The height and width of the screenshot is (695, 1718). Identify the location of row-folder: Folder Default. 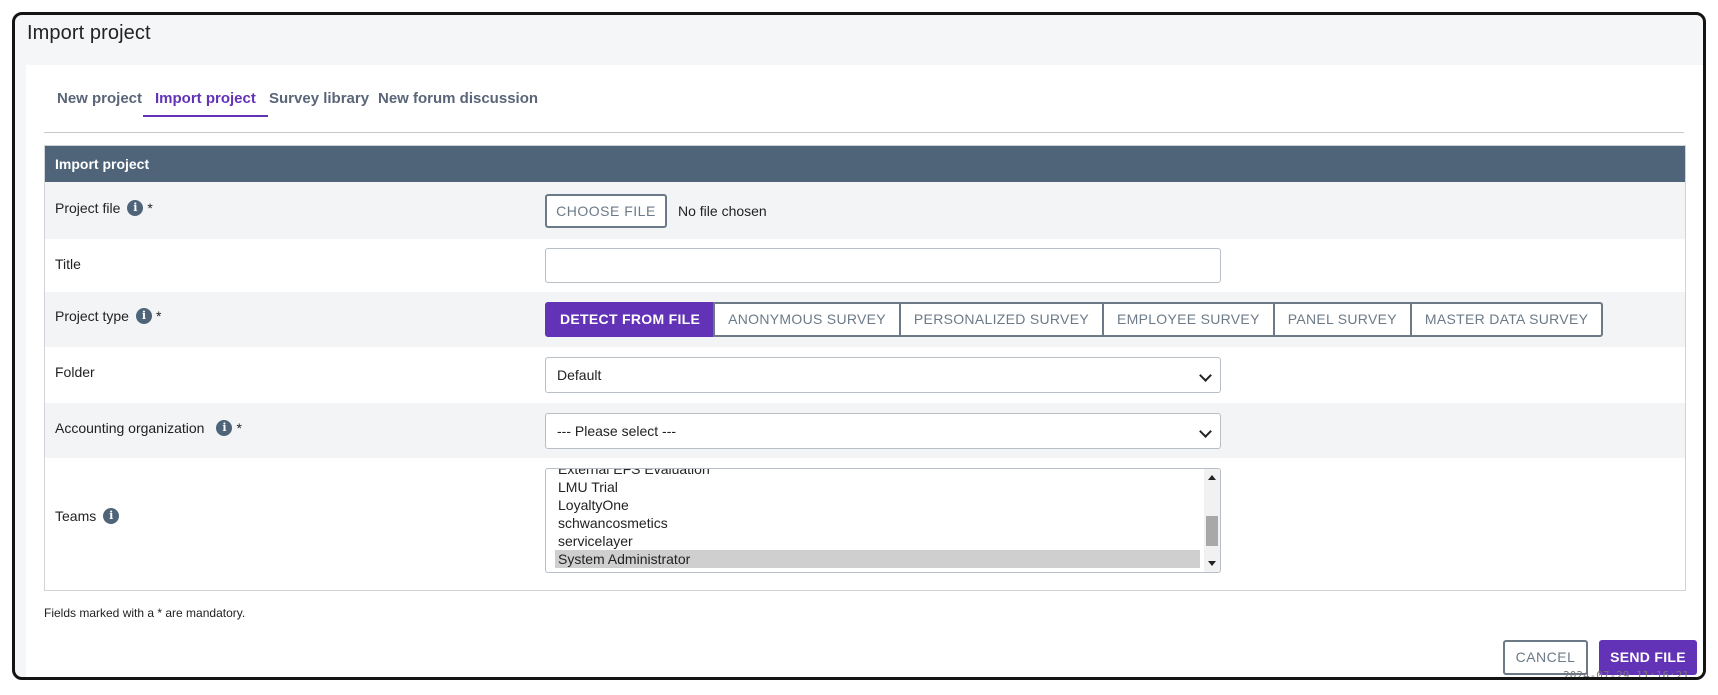
(865, 375).